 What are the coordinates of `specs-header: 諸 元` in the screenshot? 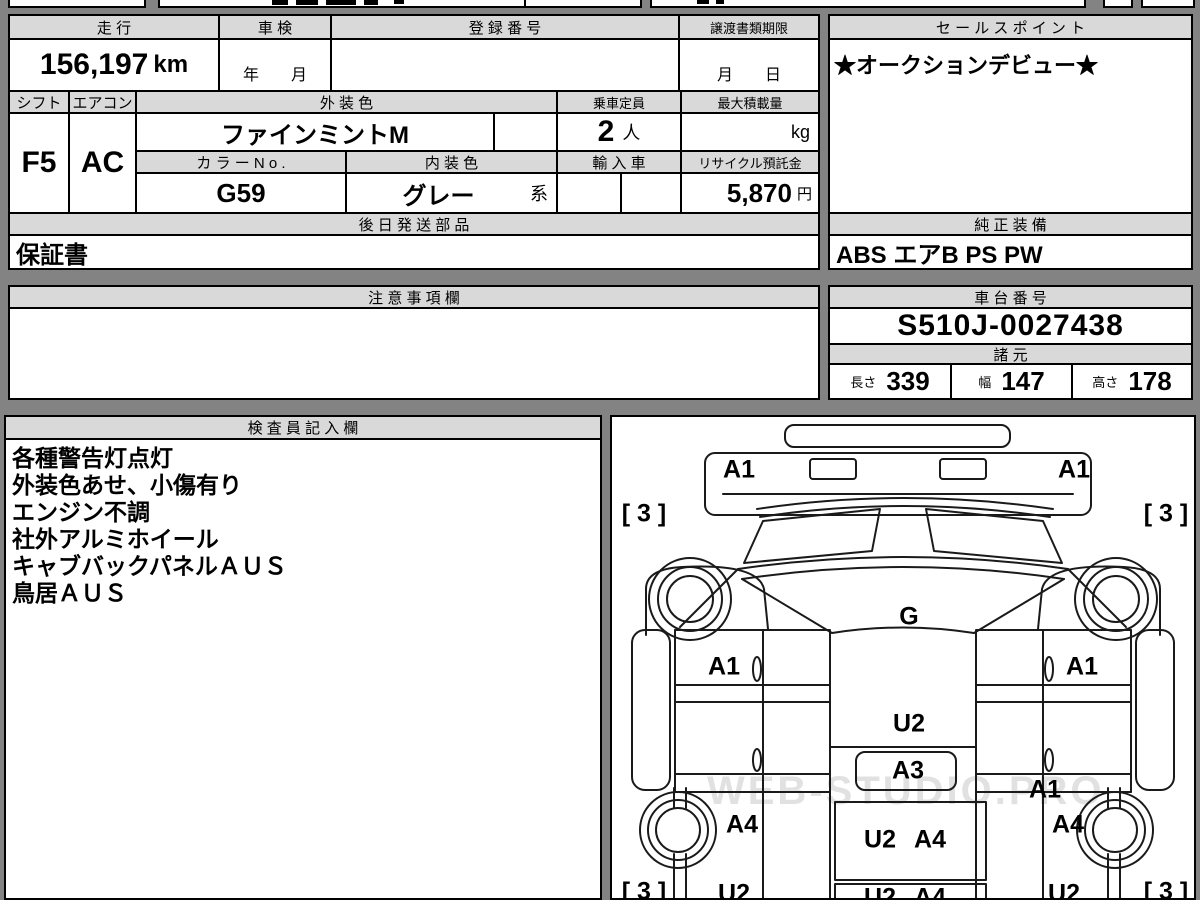 It's located at (1010, 354).